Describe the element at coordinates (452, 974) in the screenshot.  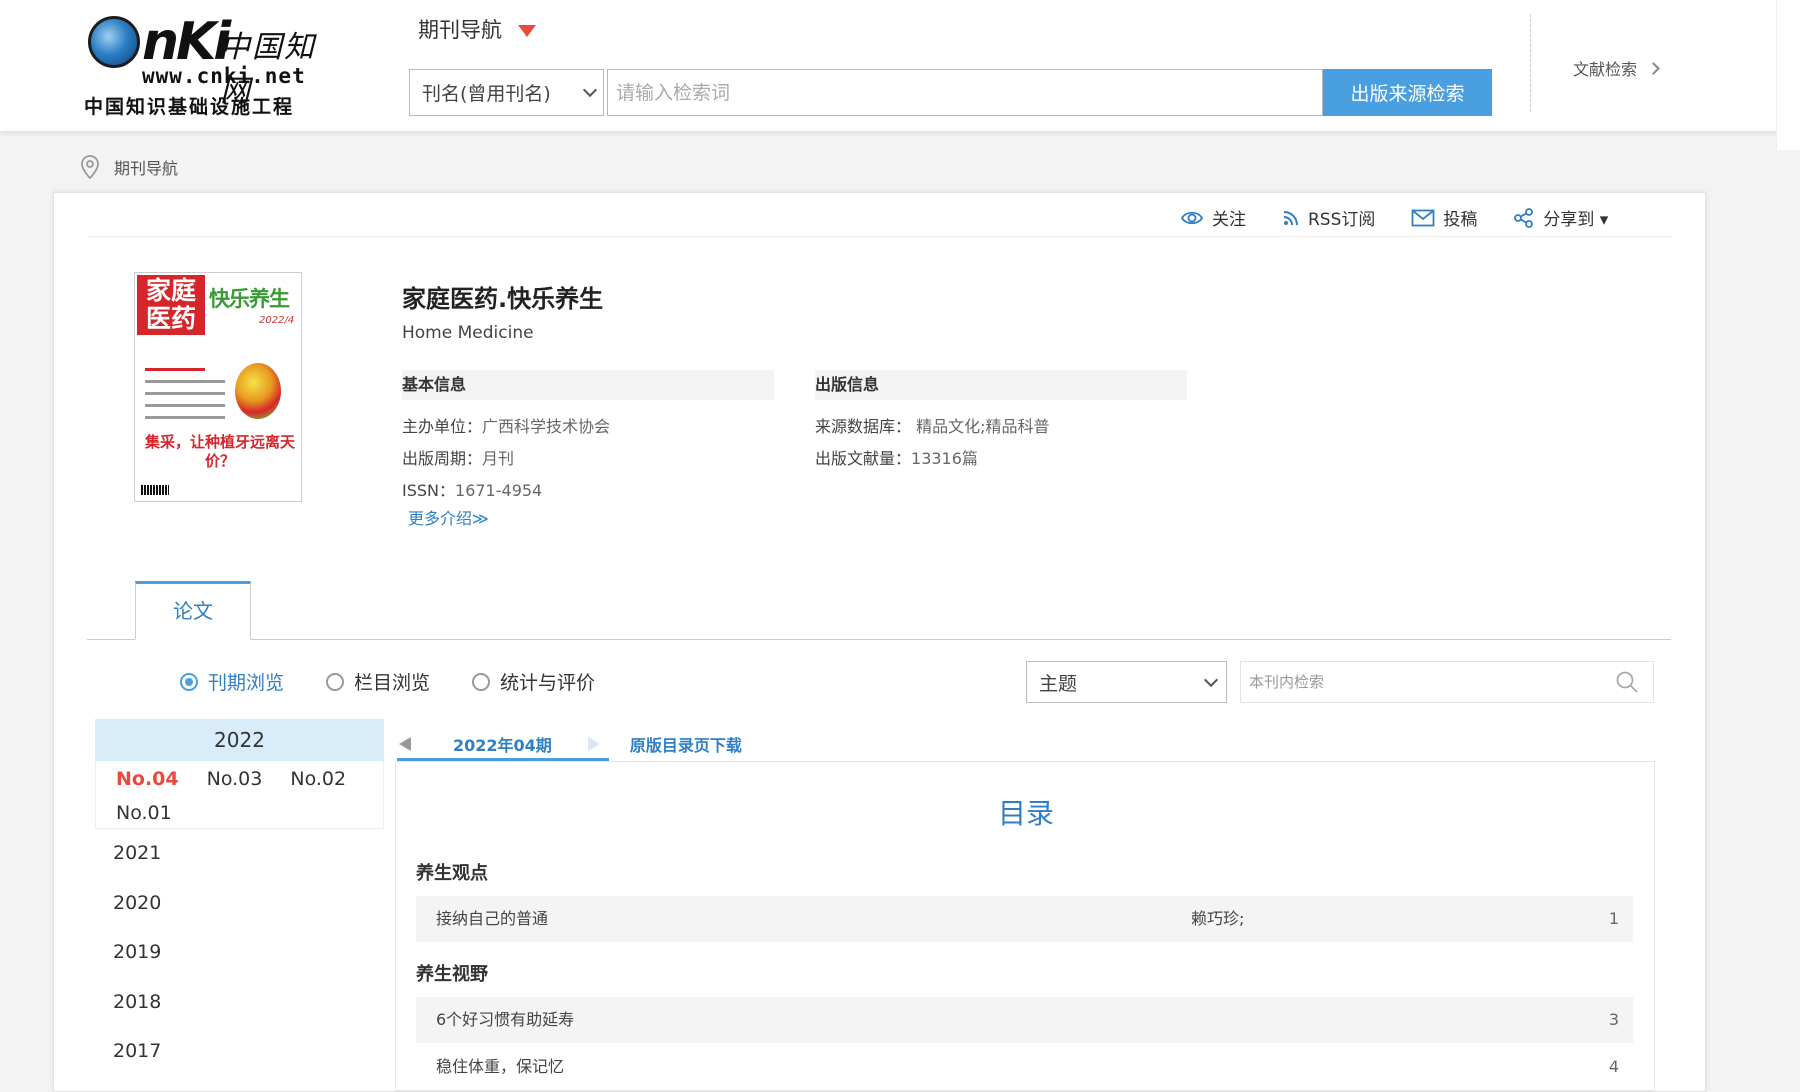
I see `toc-section-heading: 养生视野` at that location.